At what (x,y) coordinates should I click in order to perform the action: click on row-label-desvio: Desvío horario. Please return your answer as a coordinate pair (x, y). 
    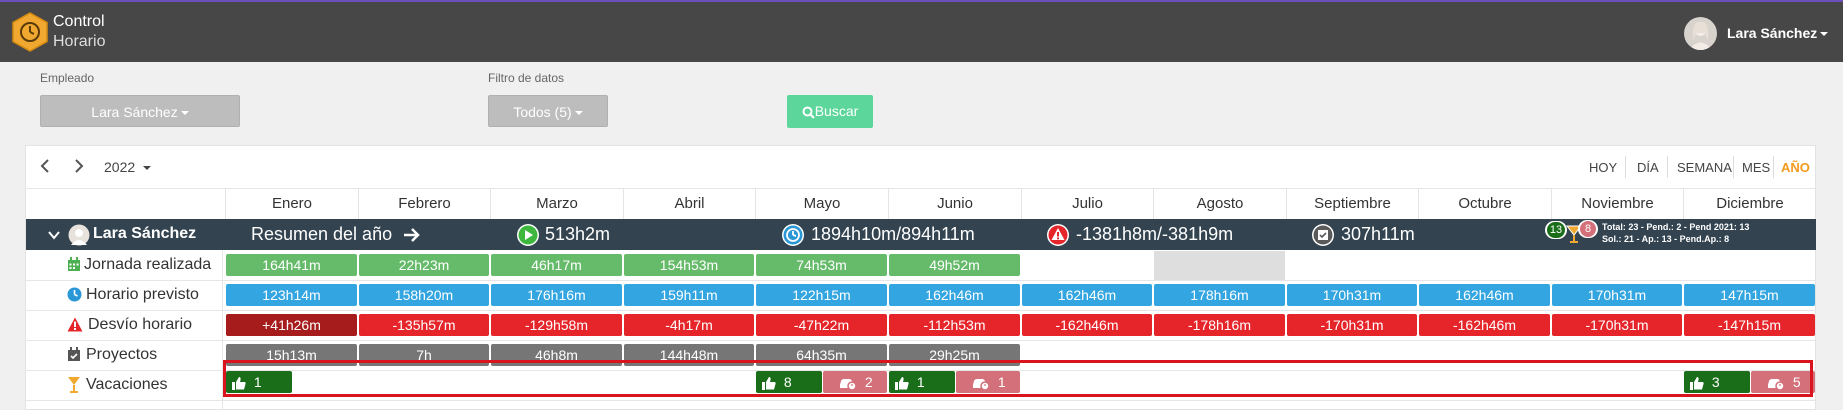
    Looking at the image, I should click on (124, 325).